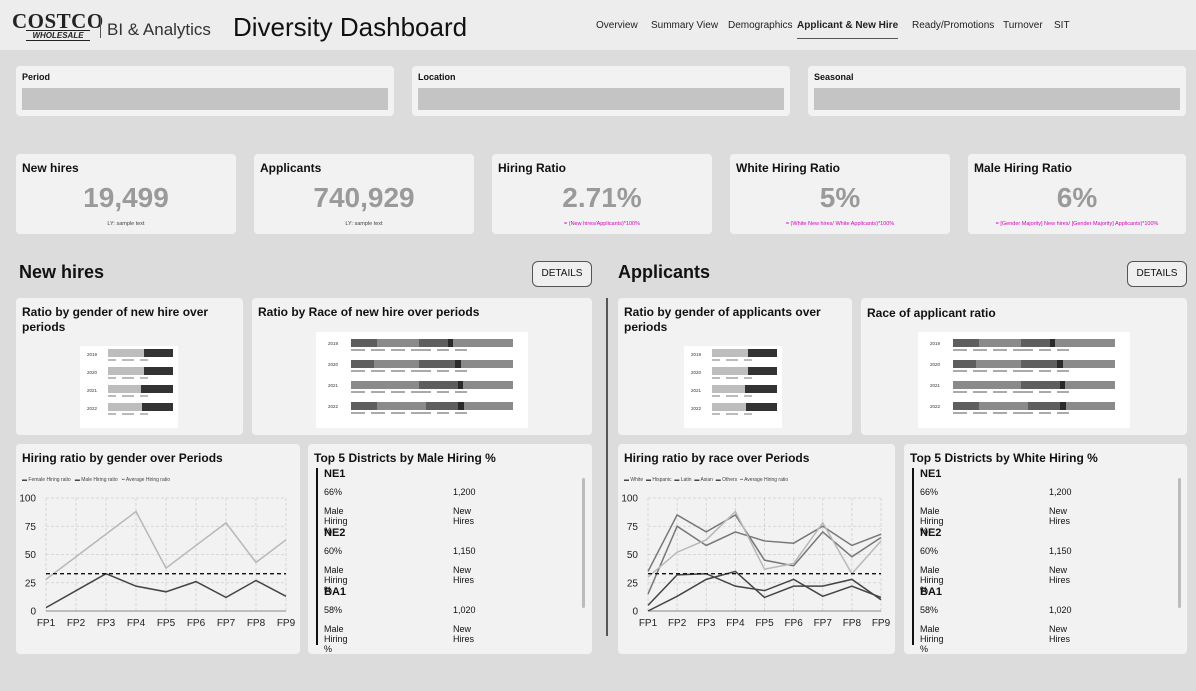  Describe the element at coordinates (684, 29) in the screenshot. I see `tab-summary-view: Summary View` at that location.